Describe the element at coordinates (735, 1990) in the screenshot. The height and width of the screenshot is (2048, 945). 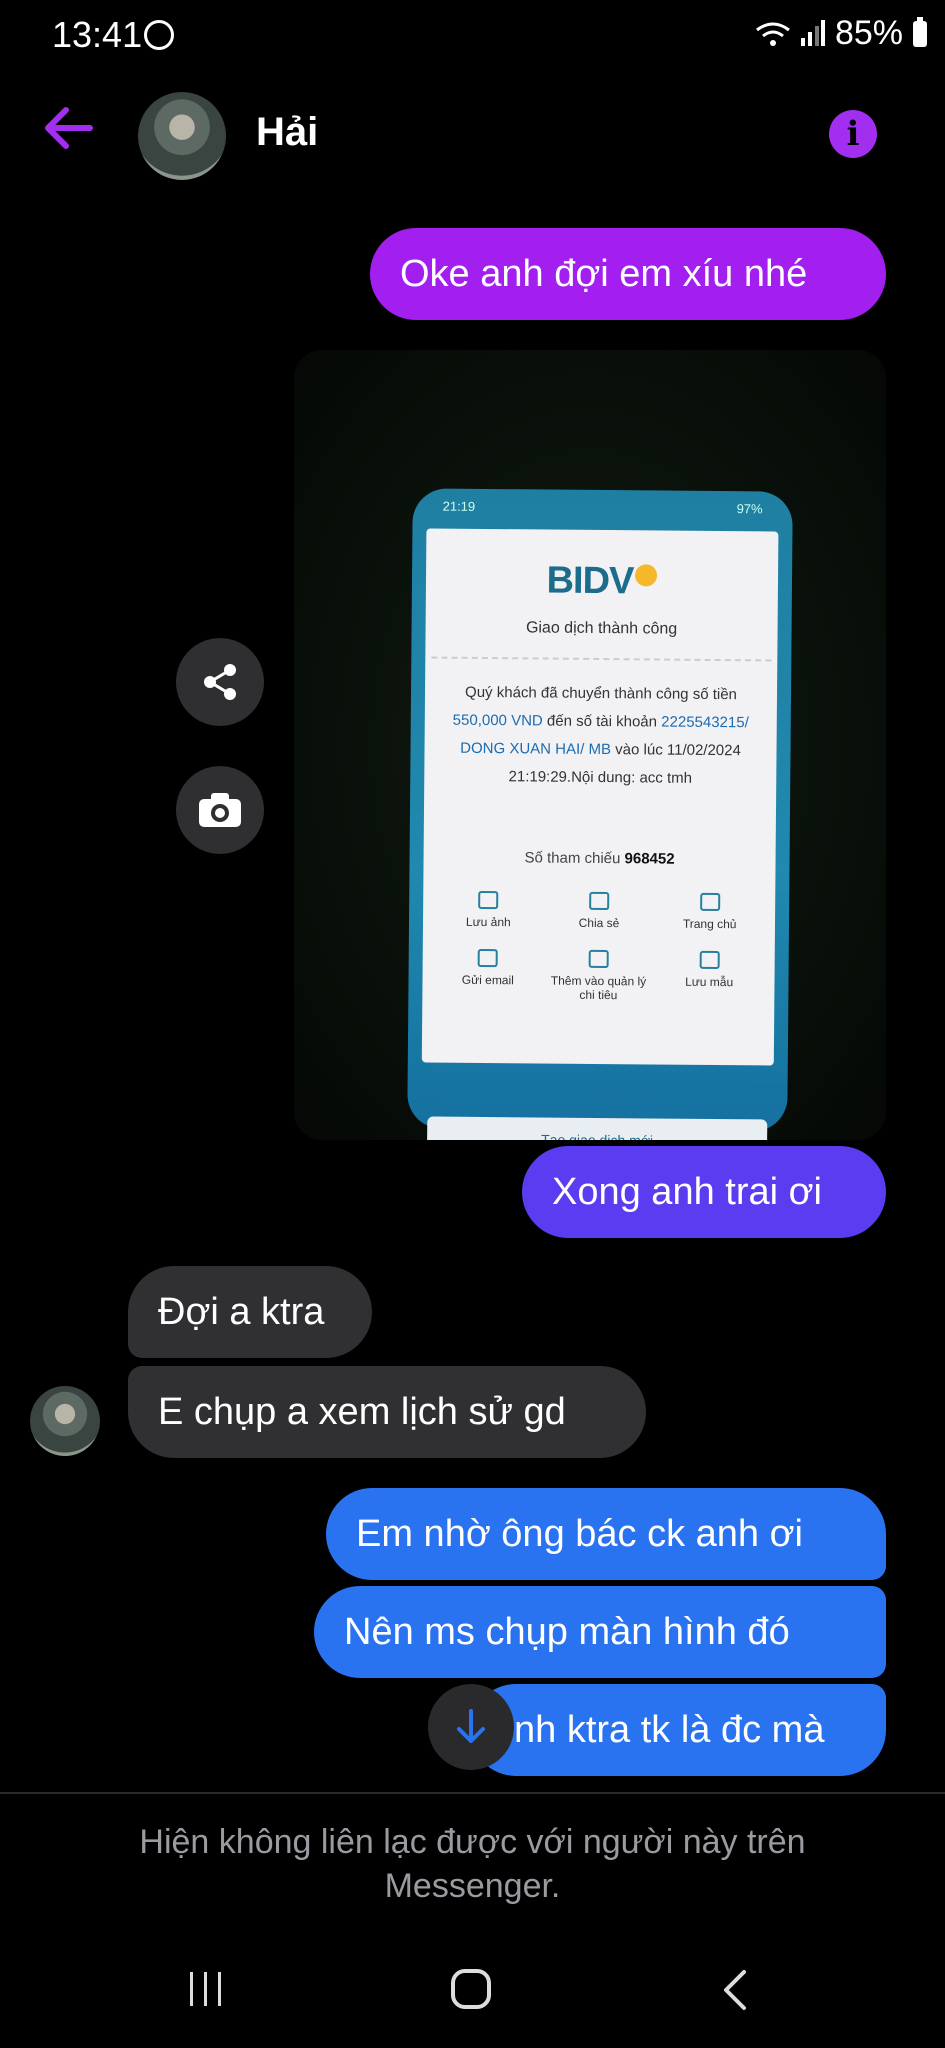
I see `back-nav-icon` at that location.